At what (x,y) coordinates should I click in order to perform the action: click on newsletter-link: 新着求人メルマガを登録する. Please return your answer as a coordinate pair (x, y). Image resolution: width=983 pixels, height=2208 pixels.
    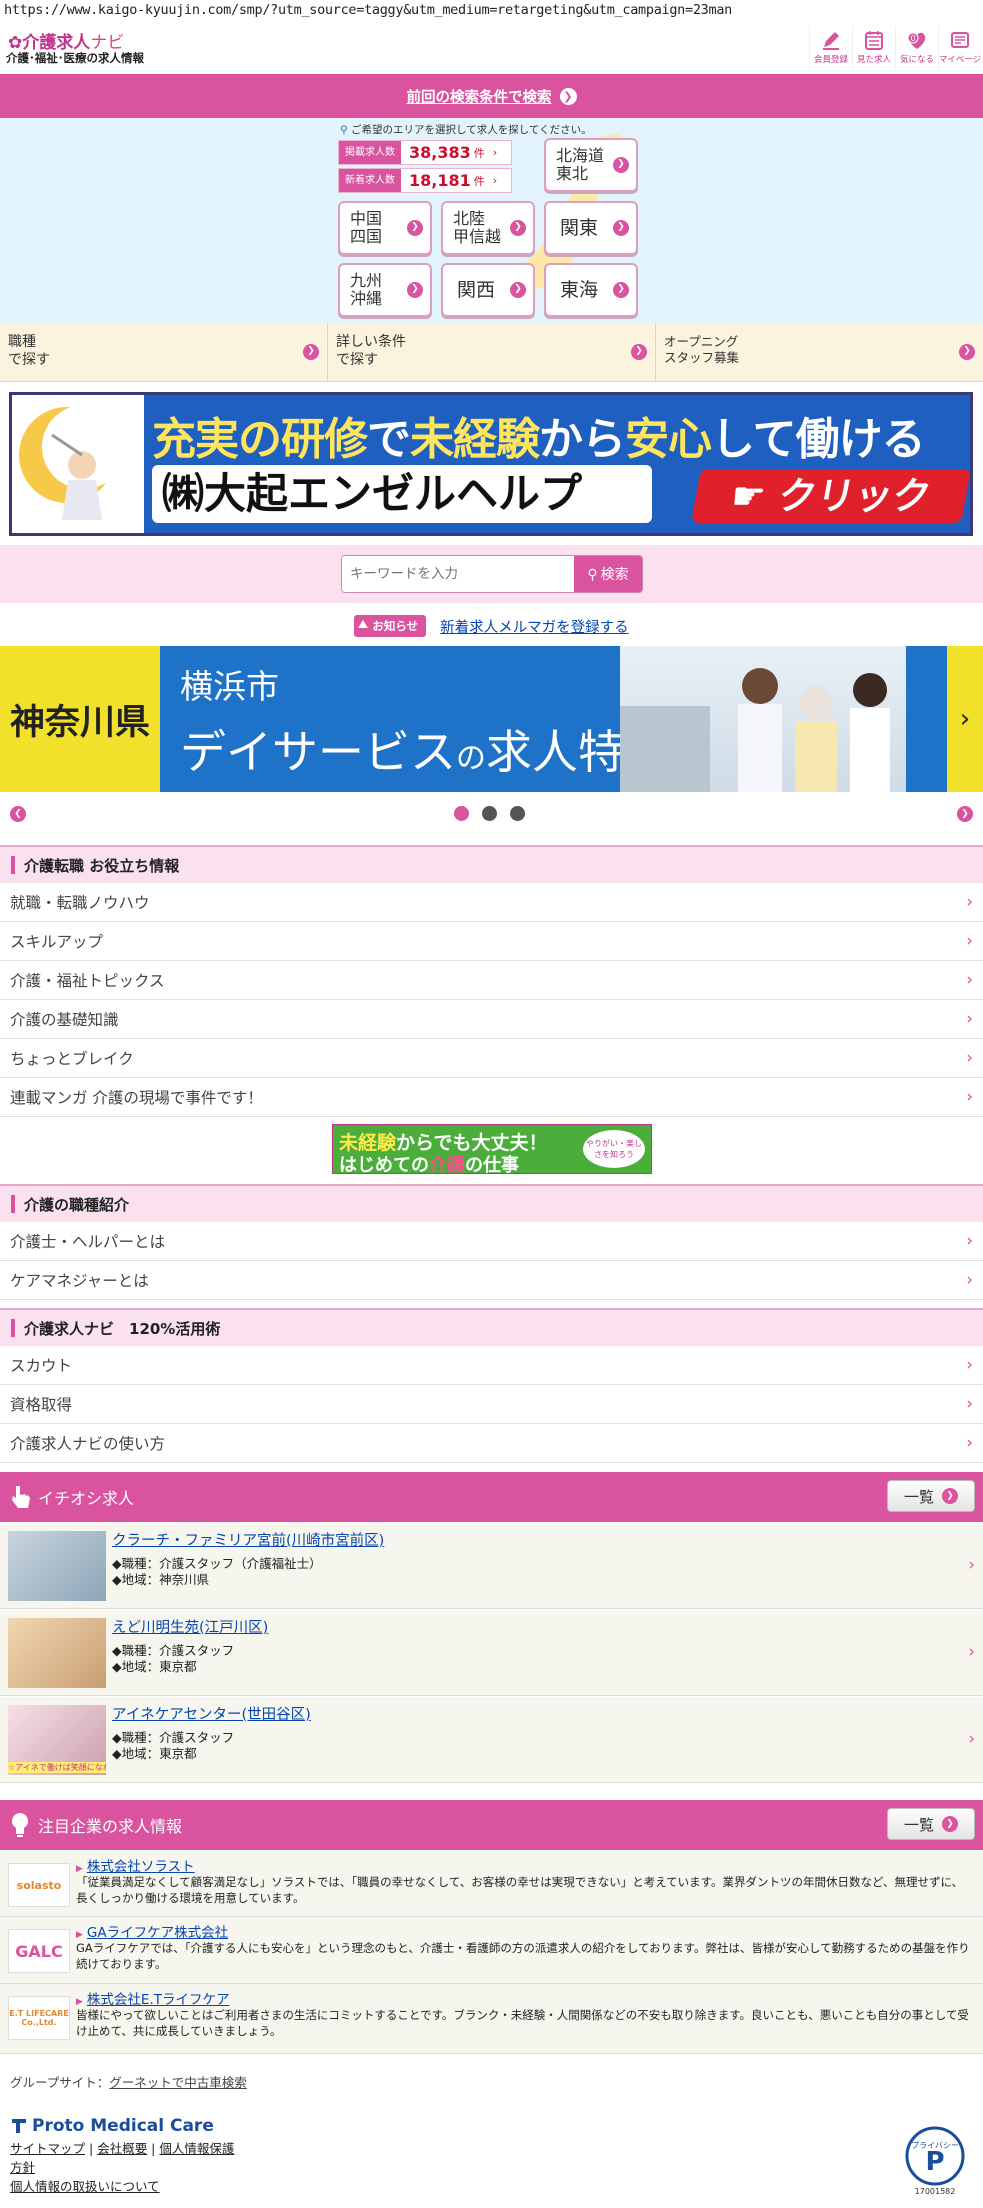
    Looking at the image, I should click on (534, 626).